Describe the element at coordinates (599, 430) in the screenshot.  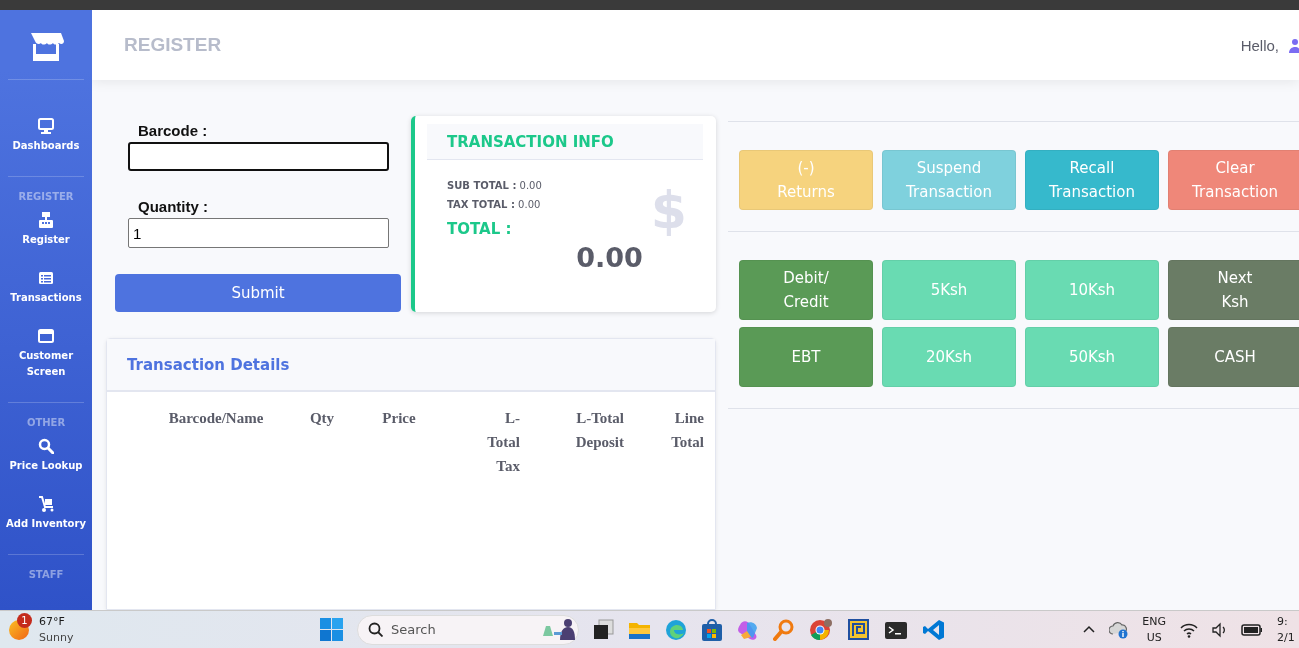
I see `column-header: L-Total Deposit` at that location.